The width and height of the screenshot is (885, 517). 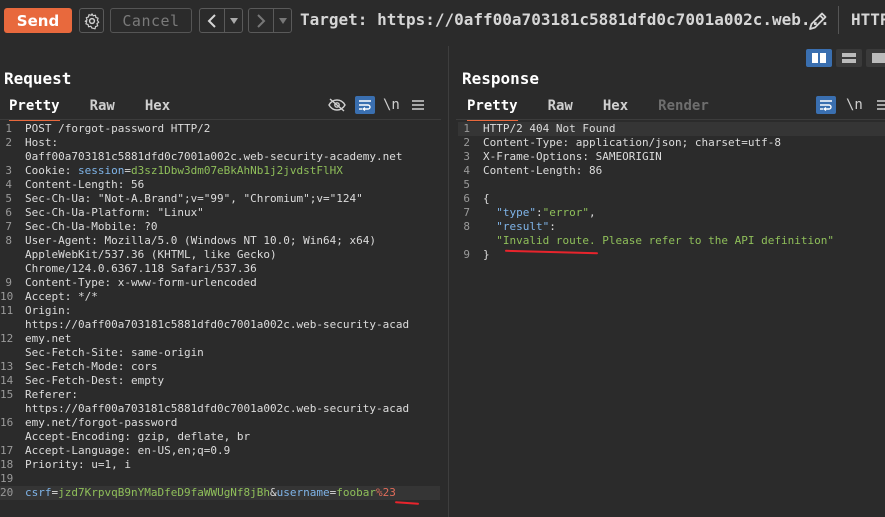 I want to click on request-code-line: 4 Content-Length: 56, so click(x=220, y=185).